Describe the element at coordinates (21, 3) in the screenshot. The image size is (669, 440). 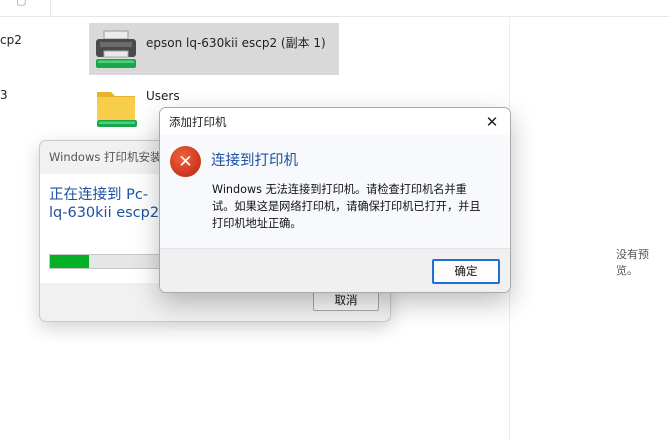
I see `toolbar-icon: ▢` at that location.